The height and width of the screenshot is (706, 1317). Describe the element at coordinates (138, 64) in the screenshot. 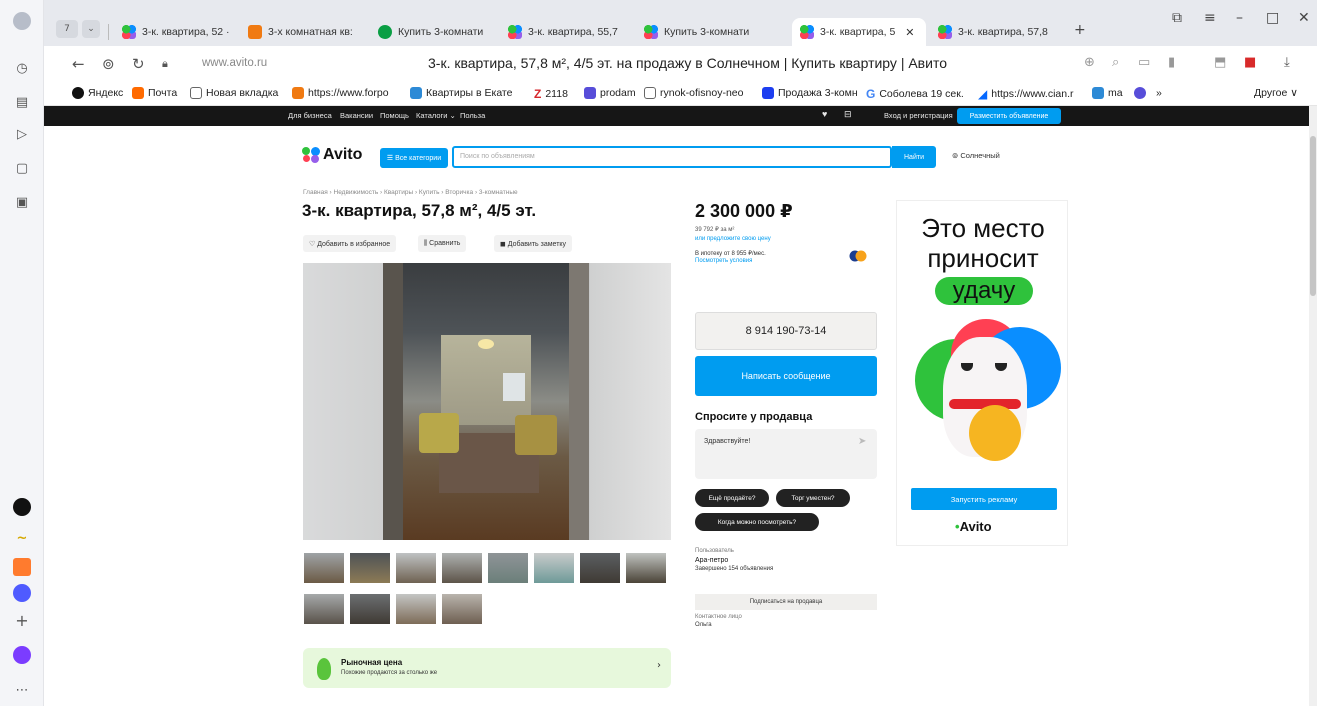

I see `reload-icon: ↻` at that location.